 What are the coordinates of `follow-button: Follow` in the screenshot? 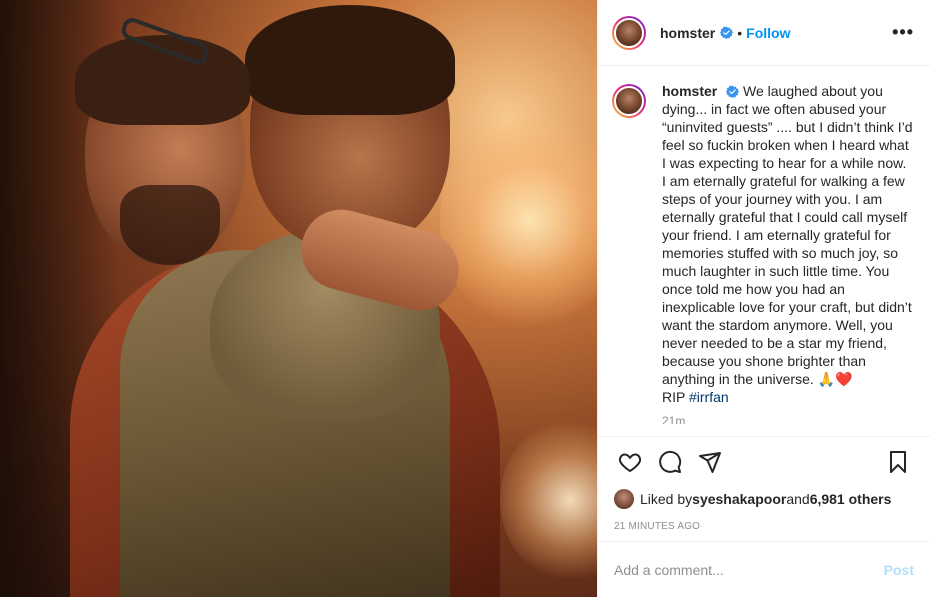 It's located at (768, 33).